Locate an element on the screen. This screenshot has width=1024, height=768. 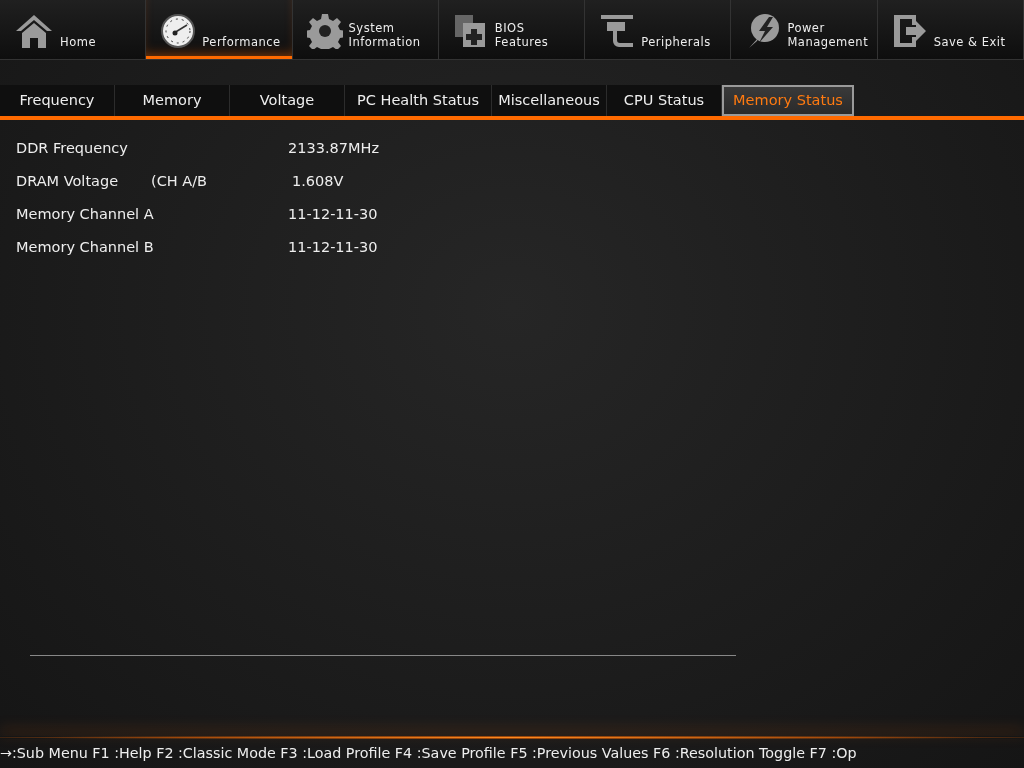
menu-tab: Peripherals is located at coordinates (658, 30).